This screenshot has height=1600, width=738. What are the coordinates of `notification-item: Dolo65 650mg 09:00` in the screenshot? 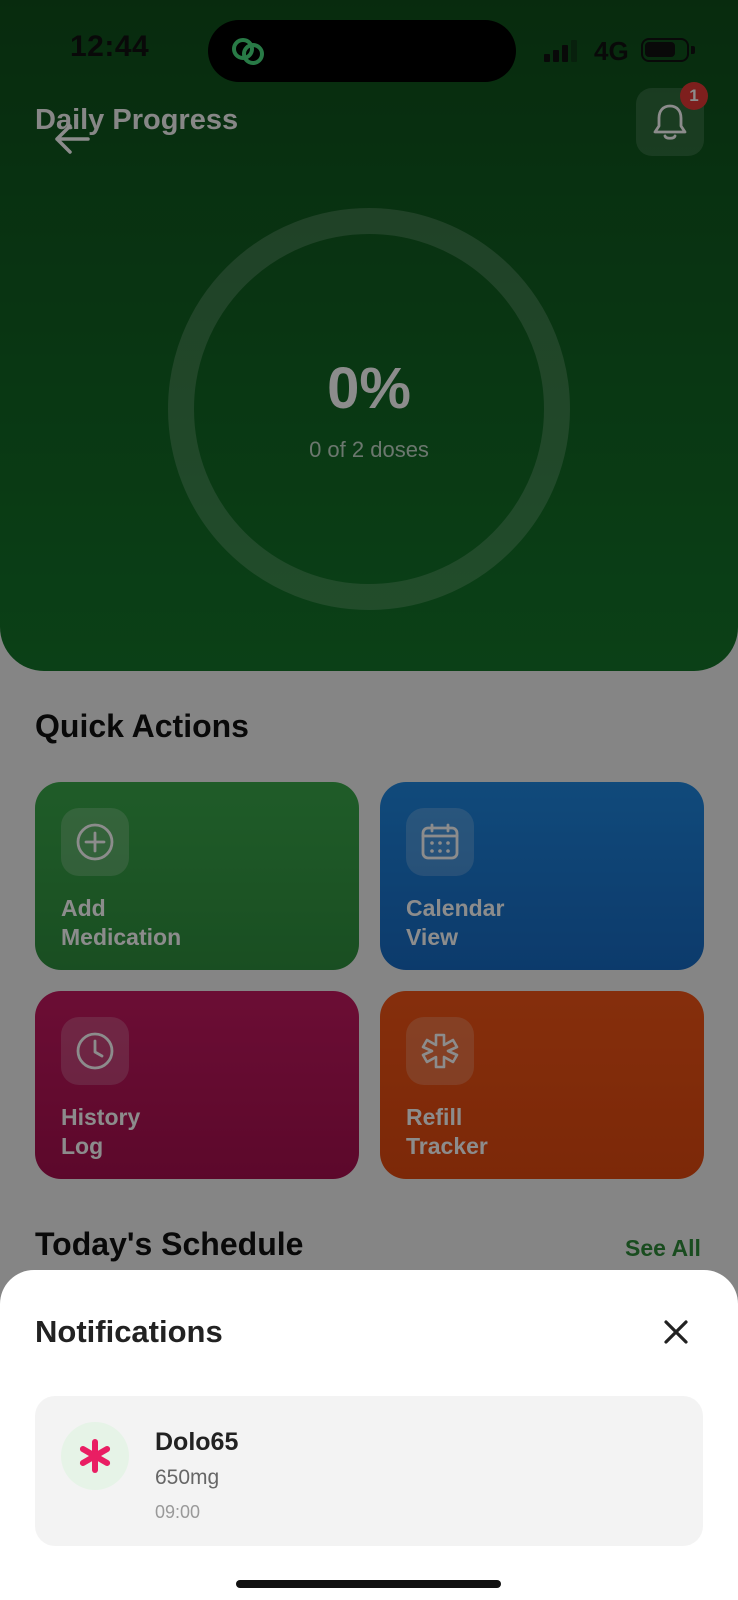 It's located at (369, 1471).